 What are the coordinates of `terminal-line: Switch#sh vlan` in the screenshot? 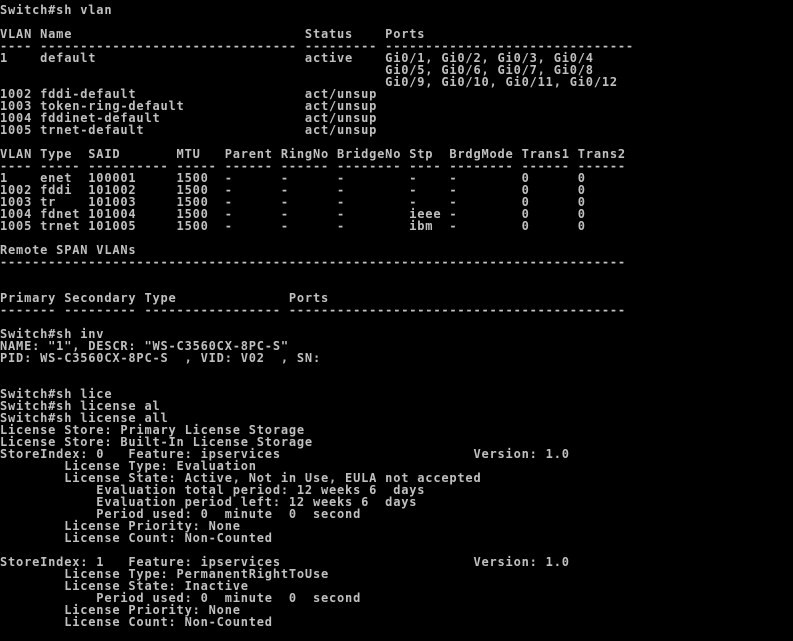 It's located at (56, 10).